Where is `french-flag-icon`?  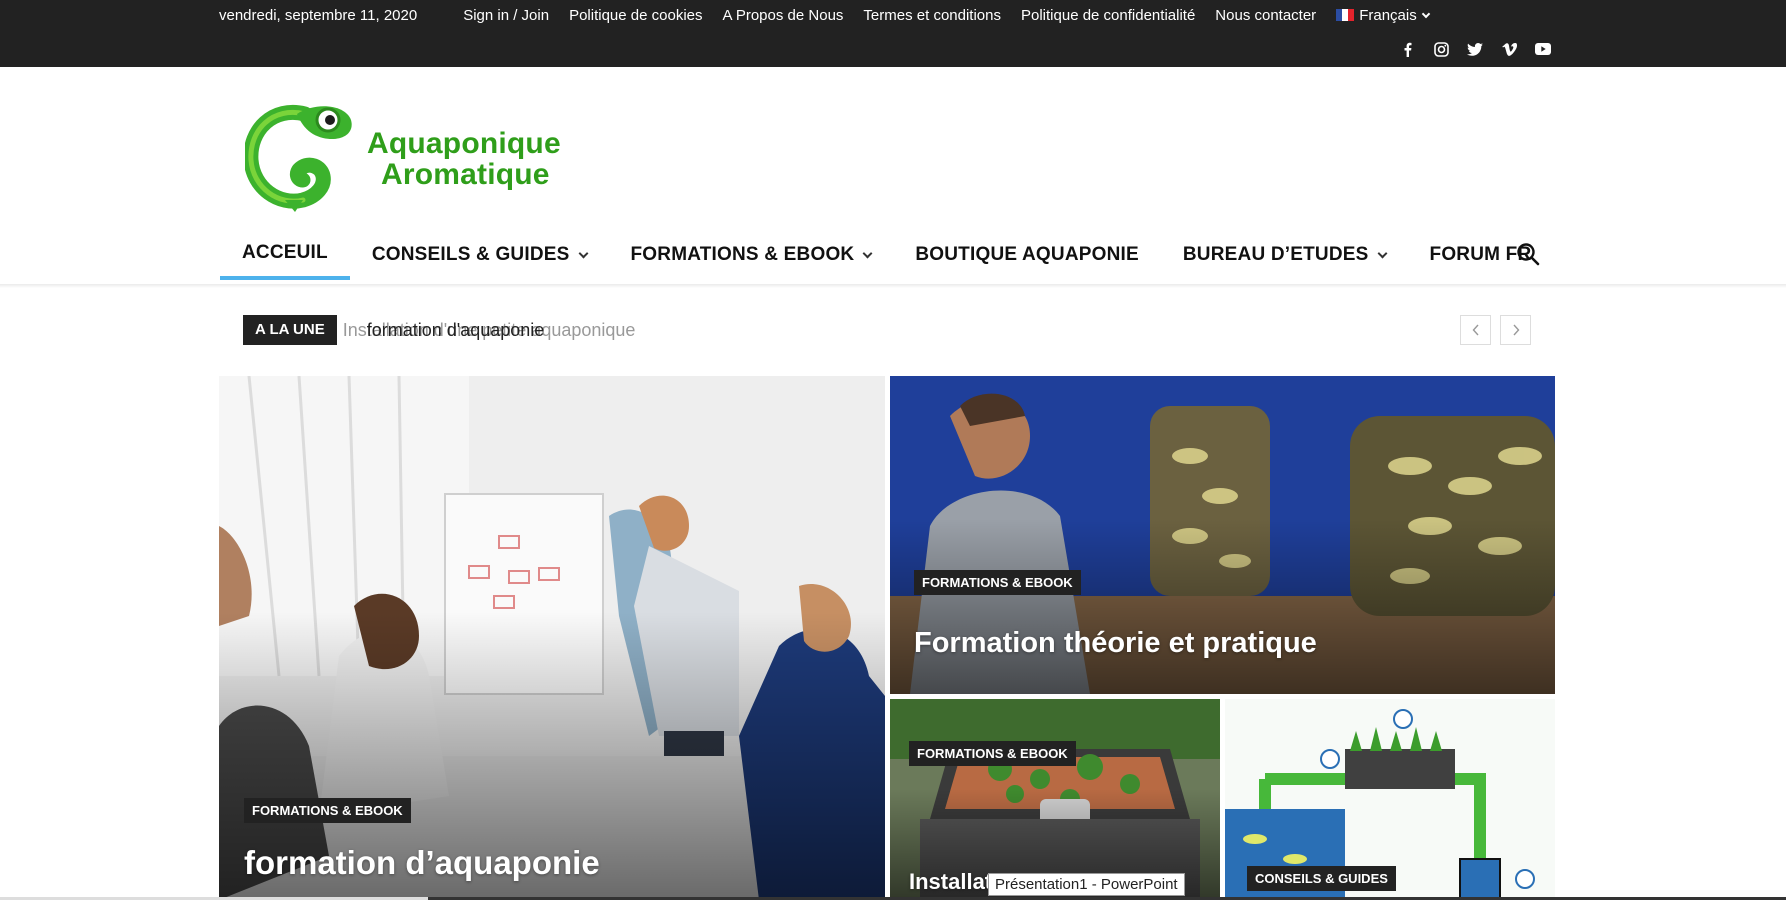 french-flag-icon is located at coordinates (1345, 14).